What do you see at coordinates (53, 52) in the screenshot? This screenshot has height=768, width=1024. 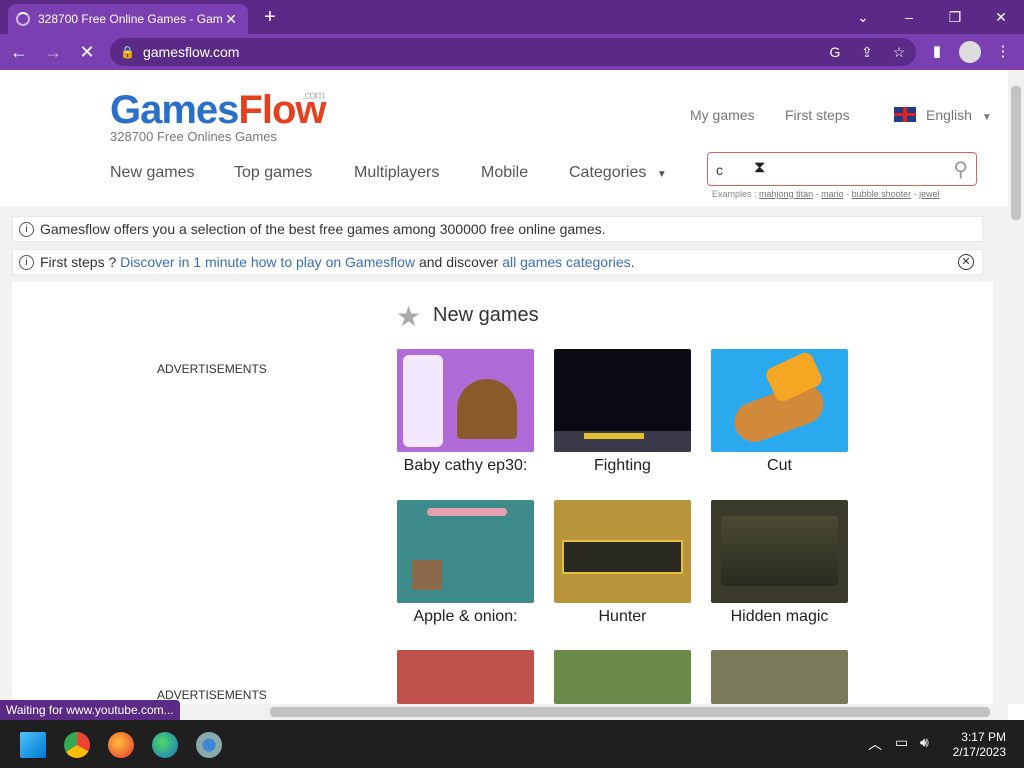 I see `forward-button: →` at bounding box center [53, 52].